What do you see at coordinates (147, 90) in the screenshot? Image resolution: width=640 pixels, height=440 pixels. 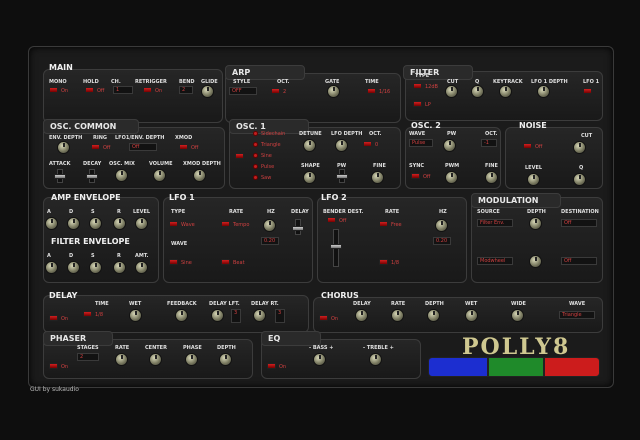 I see `retrigger-button` at bounding box center [147, 90].